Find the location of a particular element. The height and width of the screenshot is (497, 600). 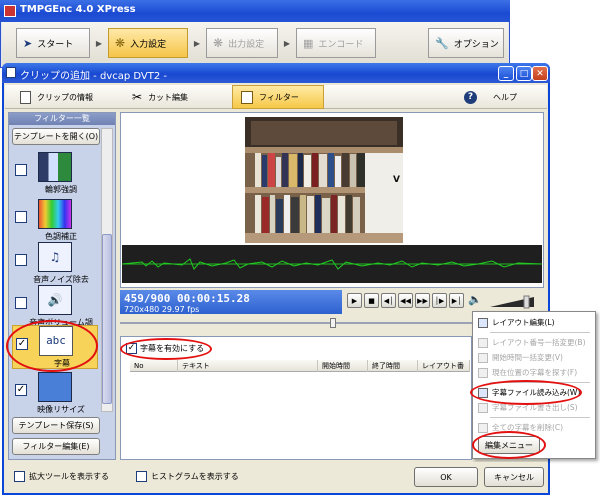

wrench-icon: 🔧 is located at coordinates (442, 43).